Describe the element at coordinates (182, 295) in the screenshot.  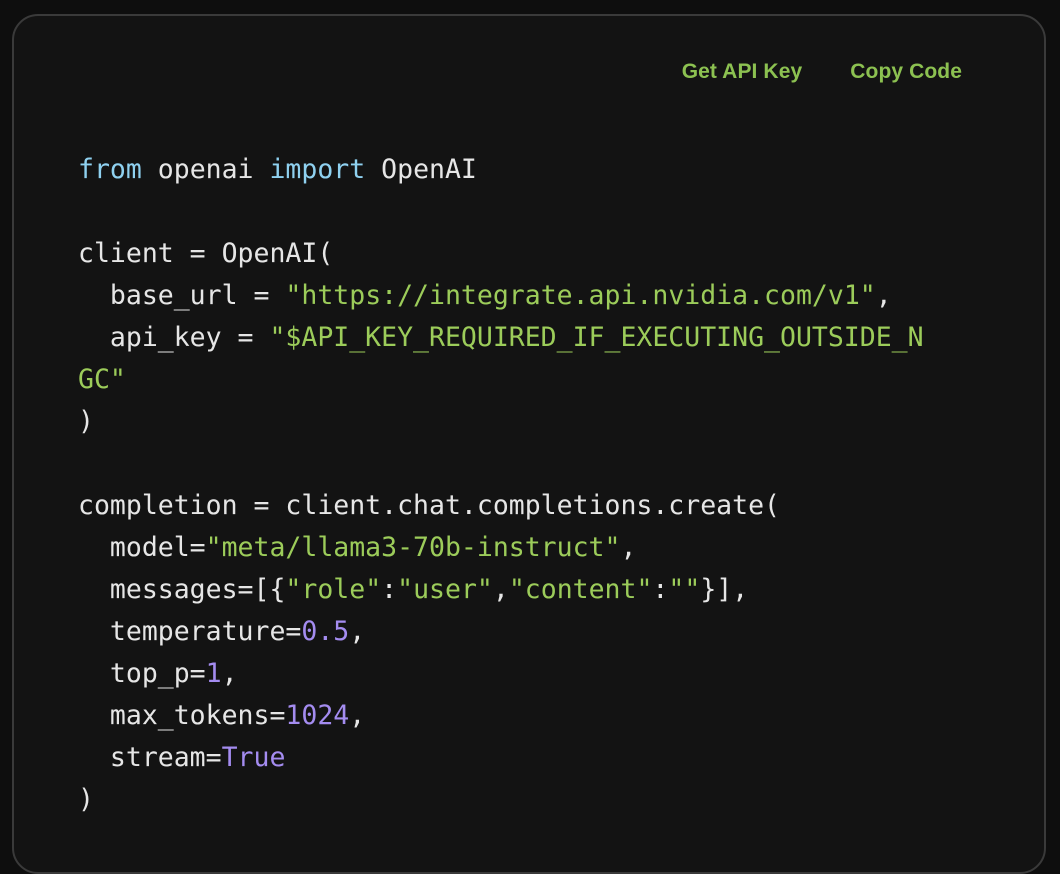
I see `code-token: base_url =` at that location.